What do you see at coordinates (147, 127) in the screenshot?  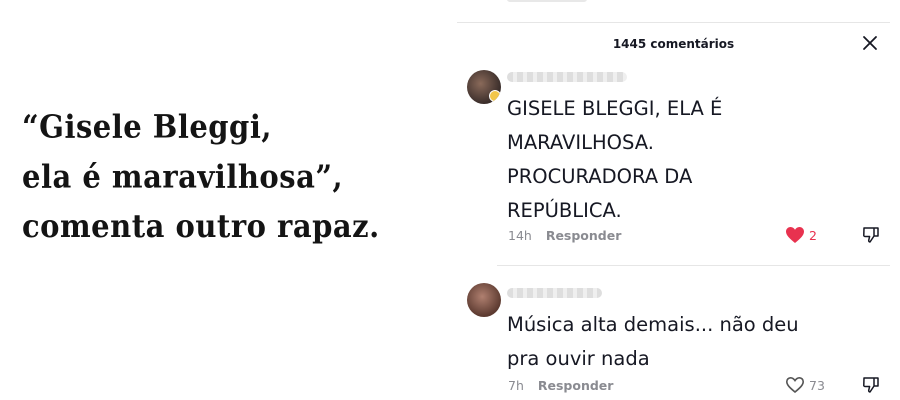 I see `caption-line: “Gisele Bleggi,` at bounding box center [147, 127].